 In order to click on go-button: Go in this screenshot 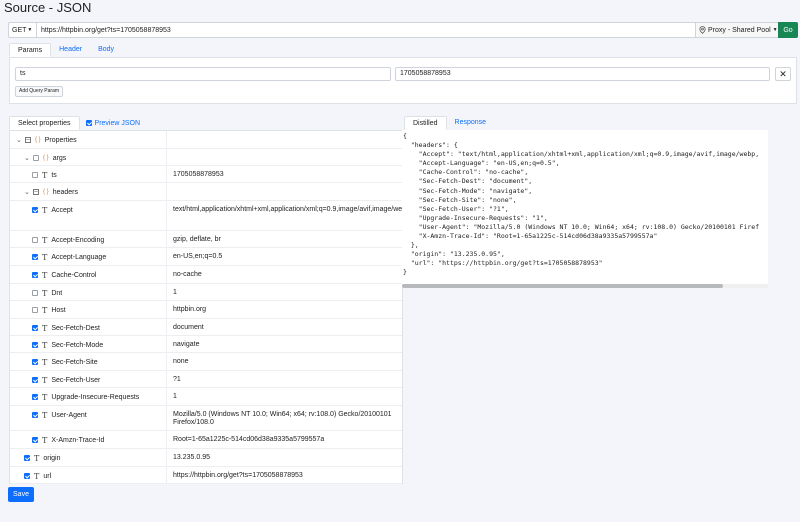, I will do `click(788, 30)`.